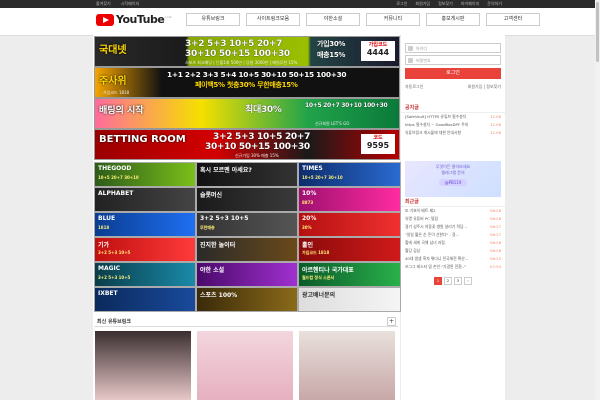 The image size is (600, 400). What do you see at coordinates (349, 224) in the screenshot?
I see `ad-tile: 20% 30%` at bounding box center [349, 224].